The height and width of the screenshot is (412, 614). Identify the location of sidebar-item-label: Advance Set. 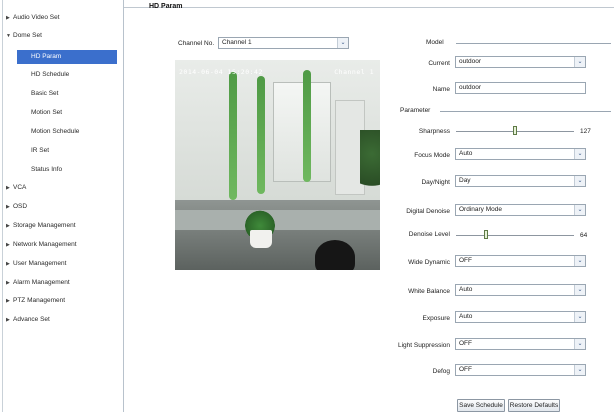
(31, 319).